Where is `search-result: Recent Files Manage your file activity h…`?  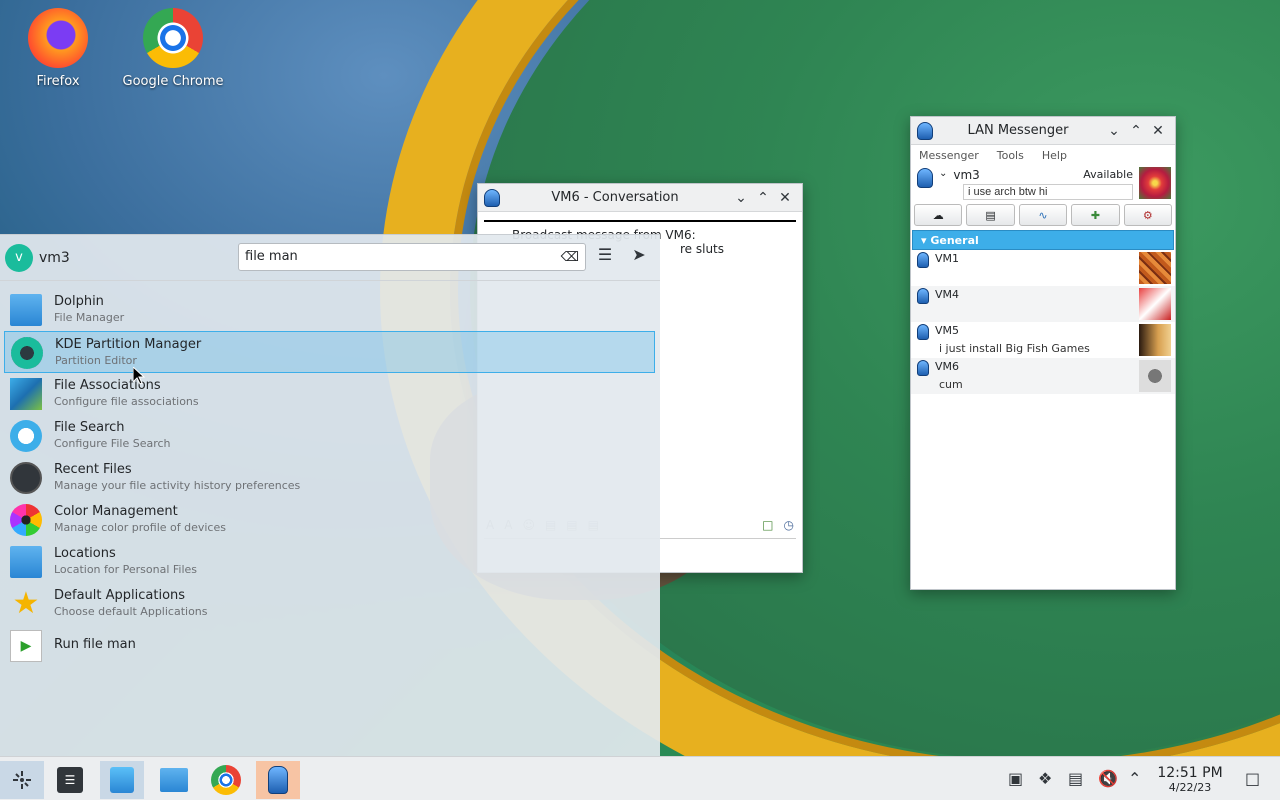 search-result: Recent Files Manage your file activity h… is located at coordinates (329, 478).